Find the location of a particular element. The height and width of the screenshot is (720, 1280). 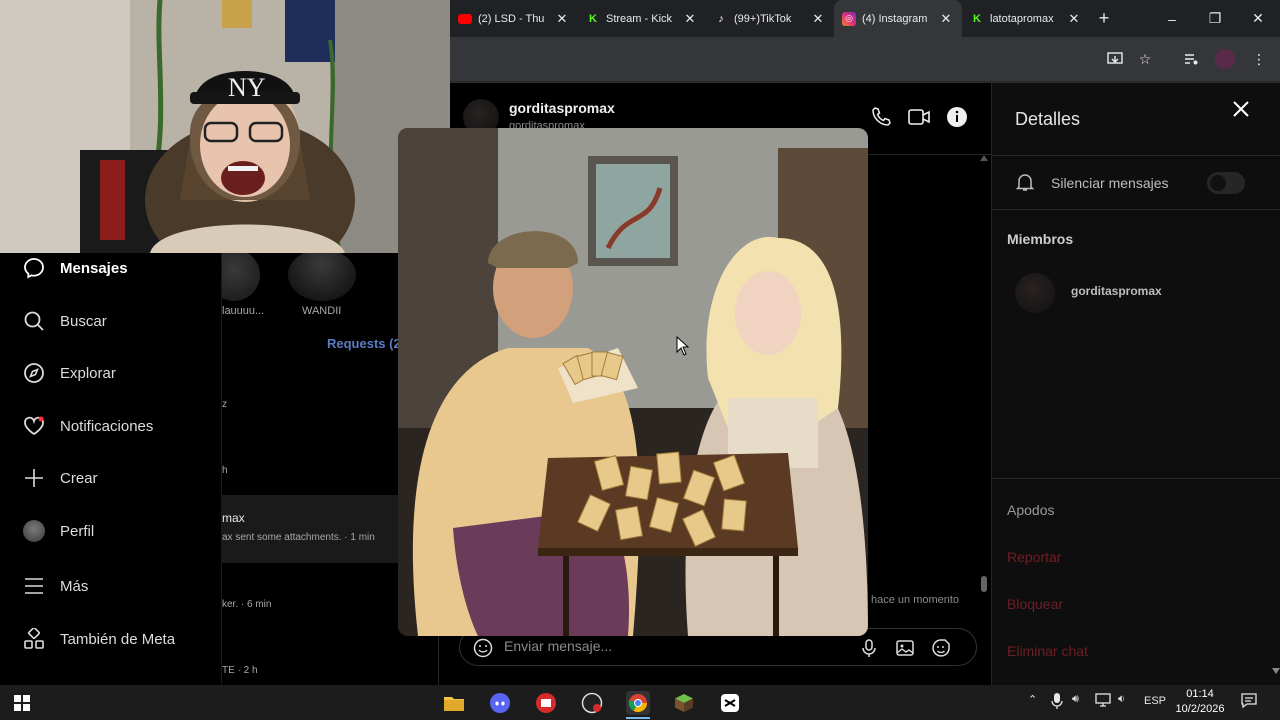

conversation-preview: z is located at coordinates (224, 404).